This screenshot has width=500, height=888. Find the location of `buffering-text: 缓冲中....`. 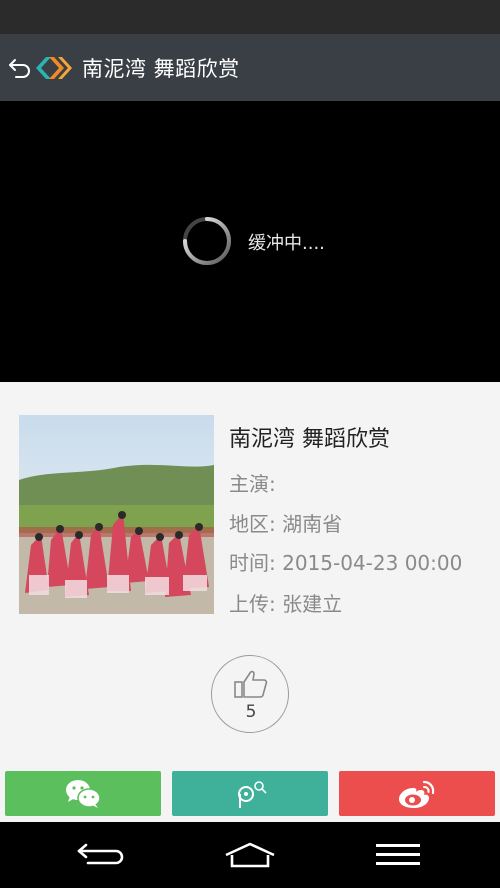

buffering-text: 缓冲中.... is located at coordinates (286, 243).